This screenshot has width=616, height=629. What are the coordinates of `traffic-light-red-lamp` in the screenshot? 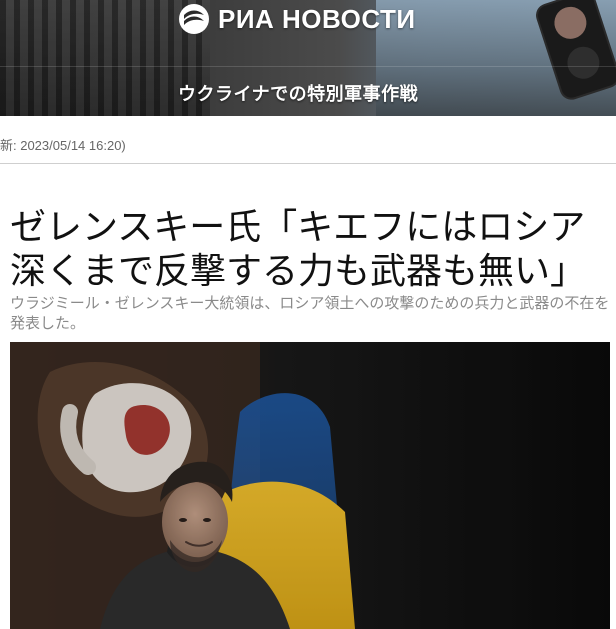 It's located at (570, 22).